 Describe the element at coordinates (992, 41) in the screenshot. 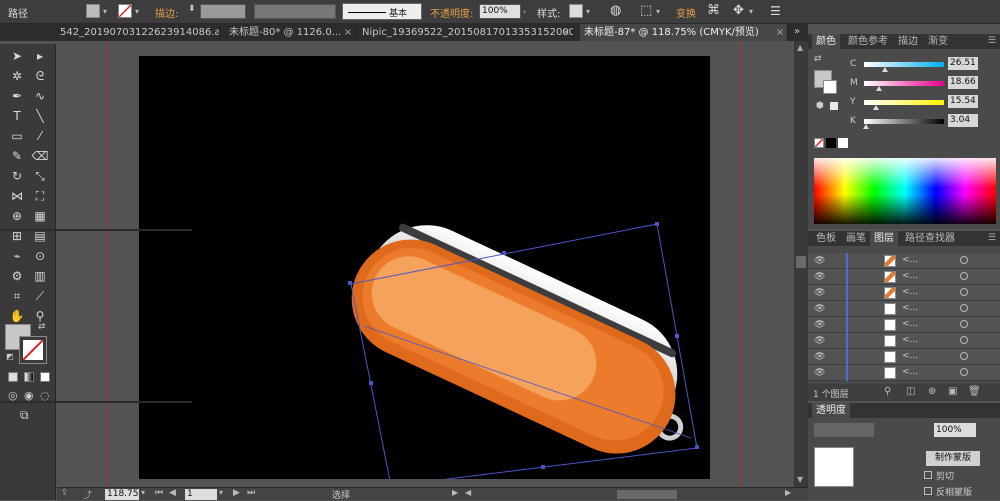

I see `panel-menu-icon: ☰` at that location.